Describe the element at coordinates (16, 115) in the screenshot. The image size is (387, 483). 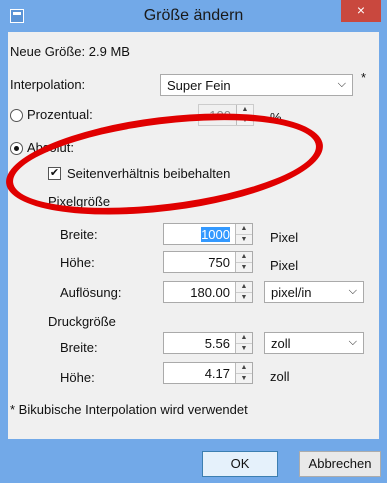
I see `percent-radio` at that location.